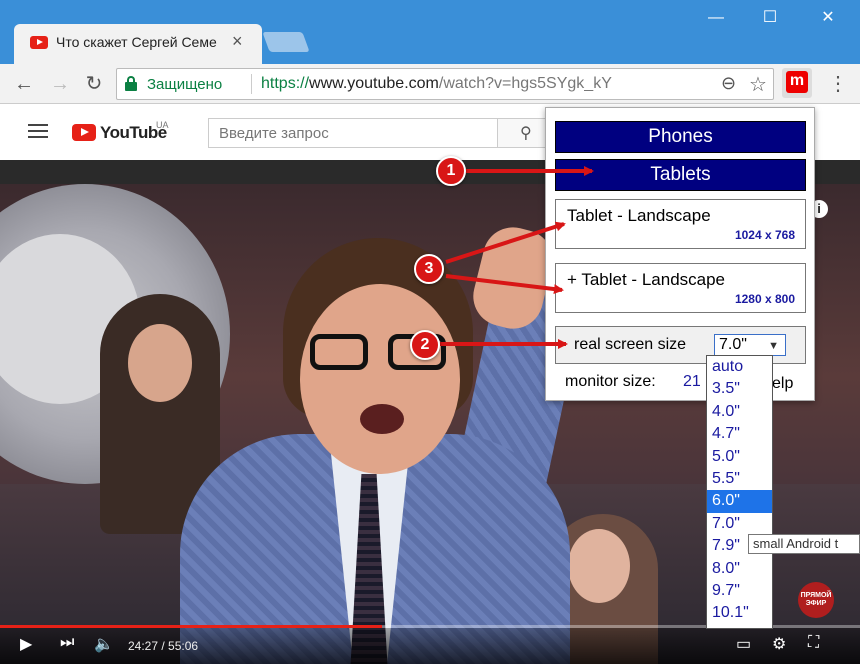 The width and height of the screenshot is (860, 664). I want to click on screen-size-option: 8.0", so click(739, 569).